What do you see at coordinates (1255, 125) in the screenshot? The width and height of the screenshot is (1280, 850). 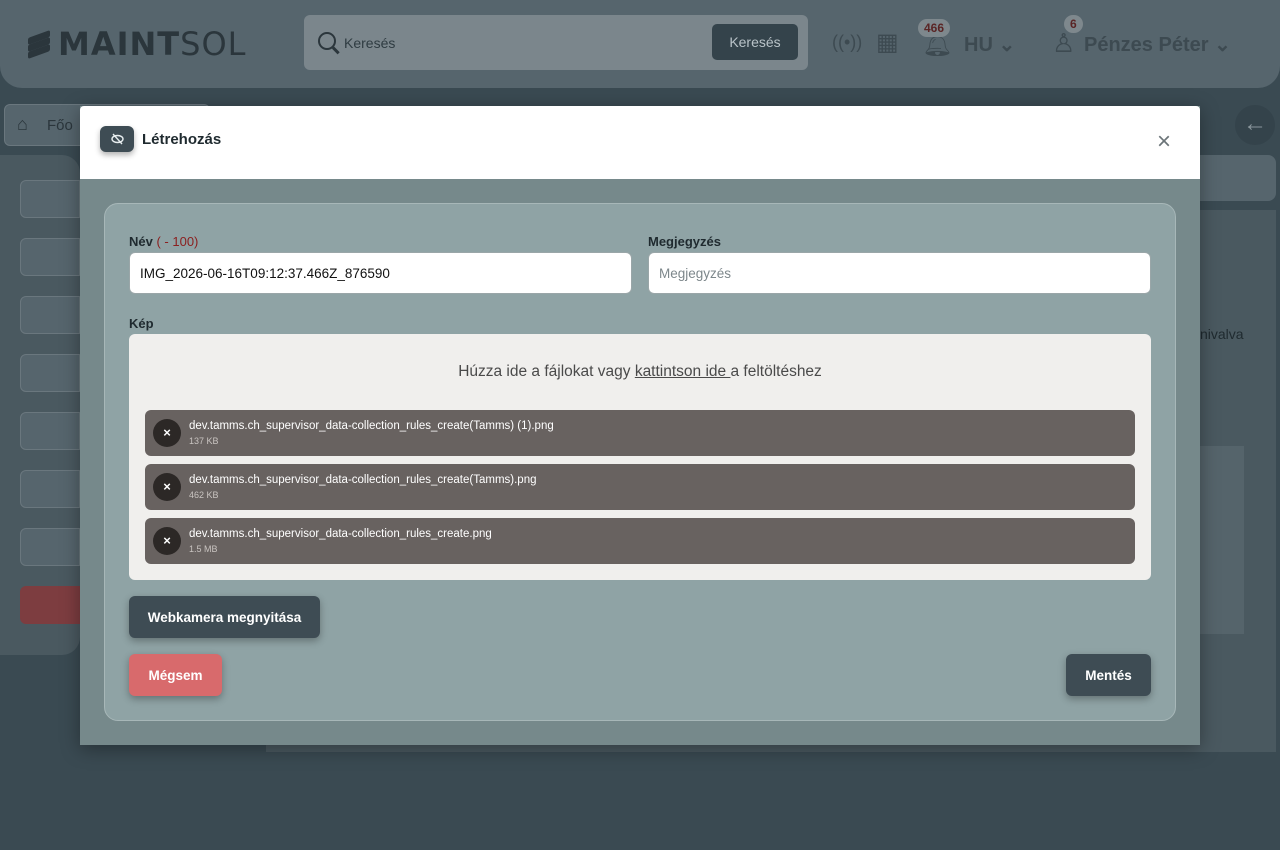 I see `back-arrow-icon: ←` at bounding box center [1255, 125].